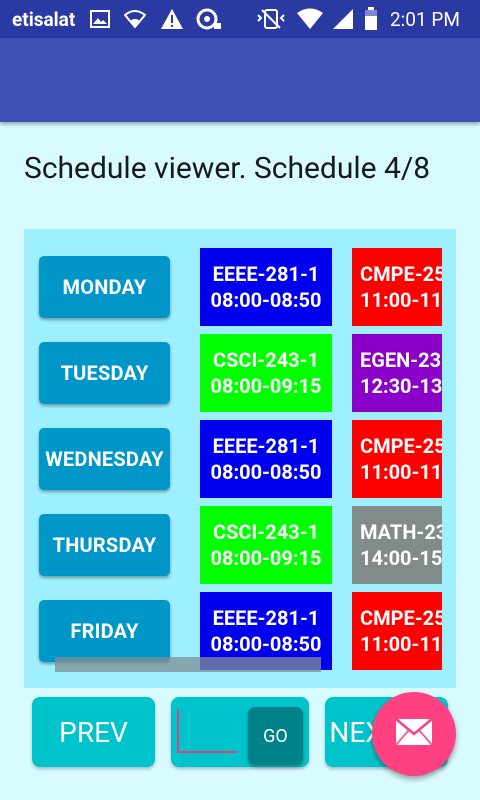 Image resolution: width=480 pixels, height=800 pixels. What do you see at coordinates (401, 558) in the screenshot?
I see `class-time: 14:00-15` at bounding box center [401, 558].